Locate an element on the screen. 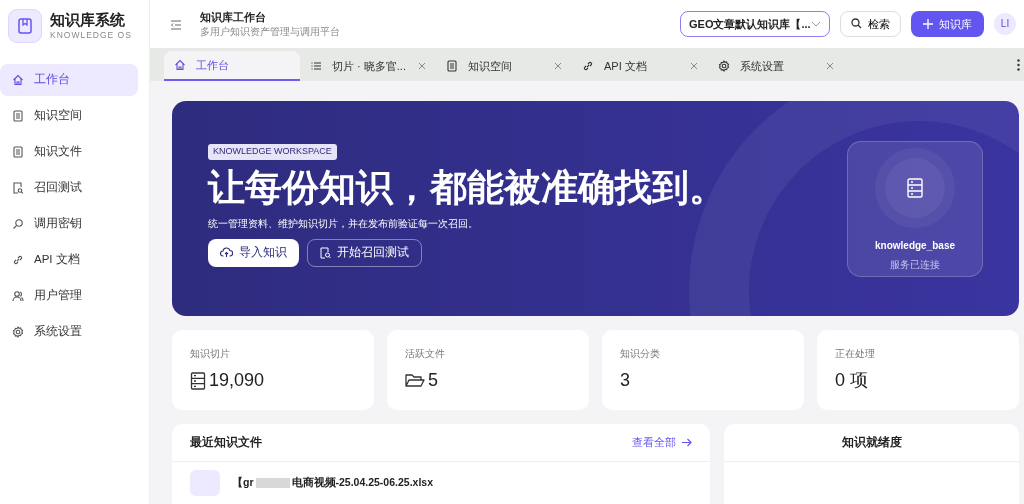  app-title: 知识库系统 is located at coordinates (88, 19).